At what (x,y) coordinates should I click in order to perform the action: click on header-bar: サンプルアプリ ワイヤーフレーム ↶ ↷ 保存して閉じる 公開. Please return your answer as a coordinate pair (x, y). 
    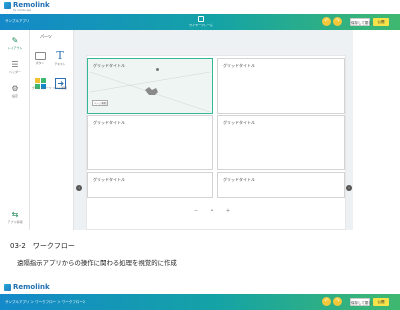
    Looking at the image, I should click on (200, 22).